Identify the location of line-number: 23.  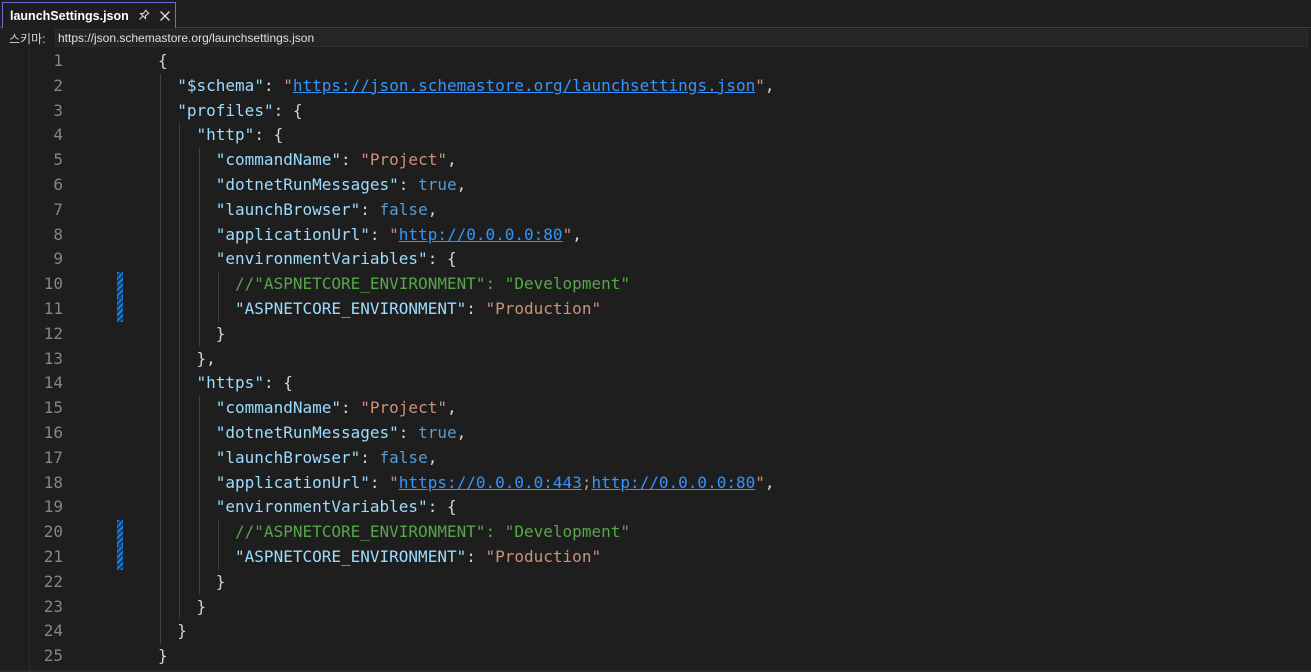
(53, 606).